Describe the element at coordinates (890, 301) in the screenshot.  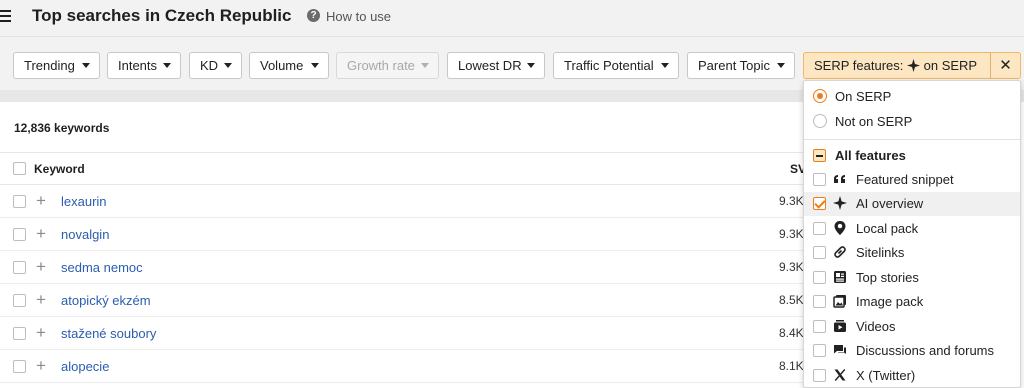
I see `feature-label: Image pack` at that location.